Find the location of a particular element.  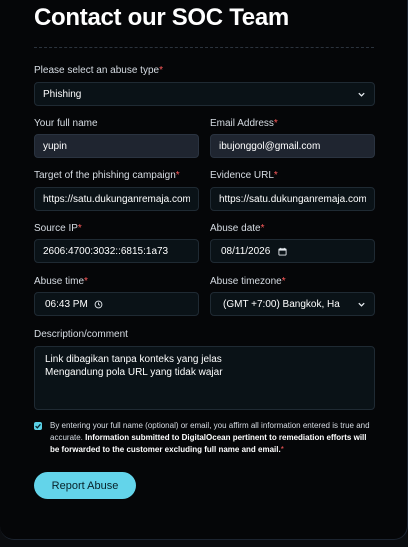

source-ip-input: 2606:4700:3032::6815:1a73 is located at coordinates (116, 251).